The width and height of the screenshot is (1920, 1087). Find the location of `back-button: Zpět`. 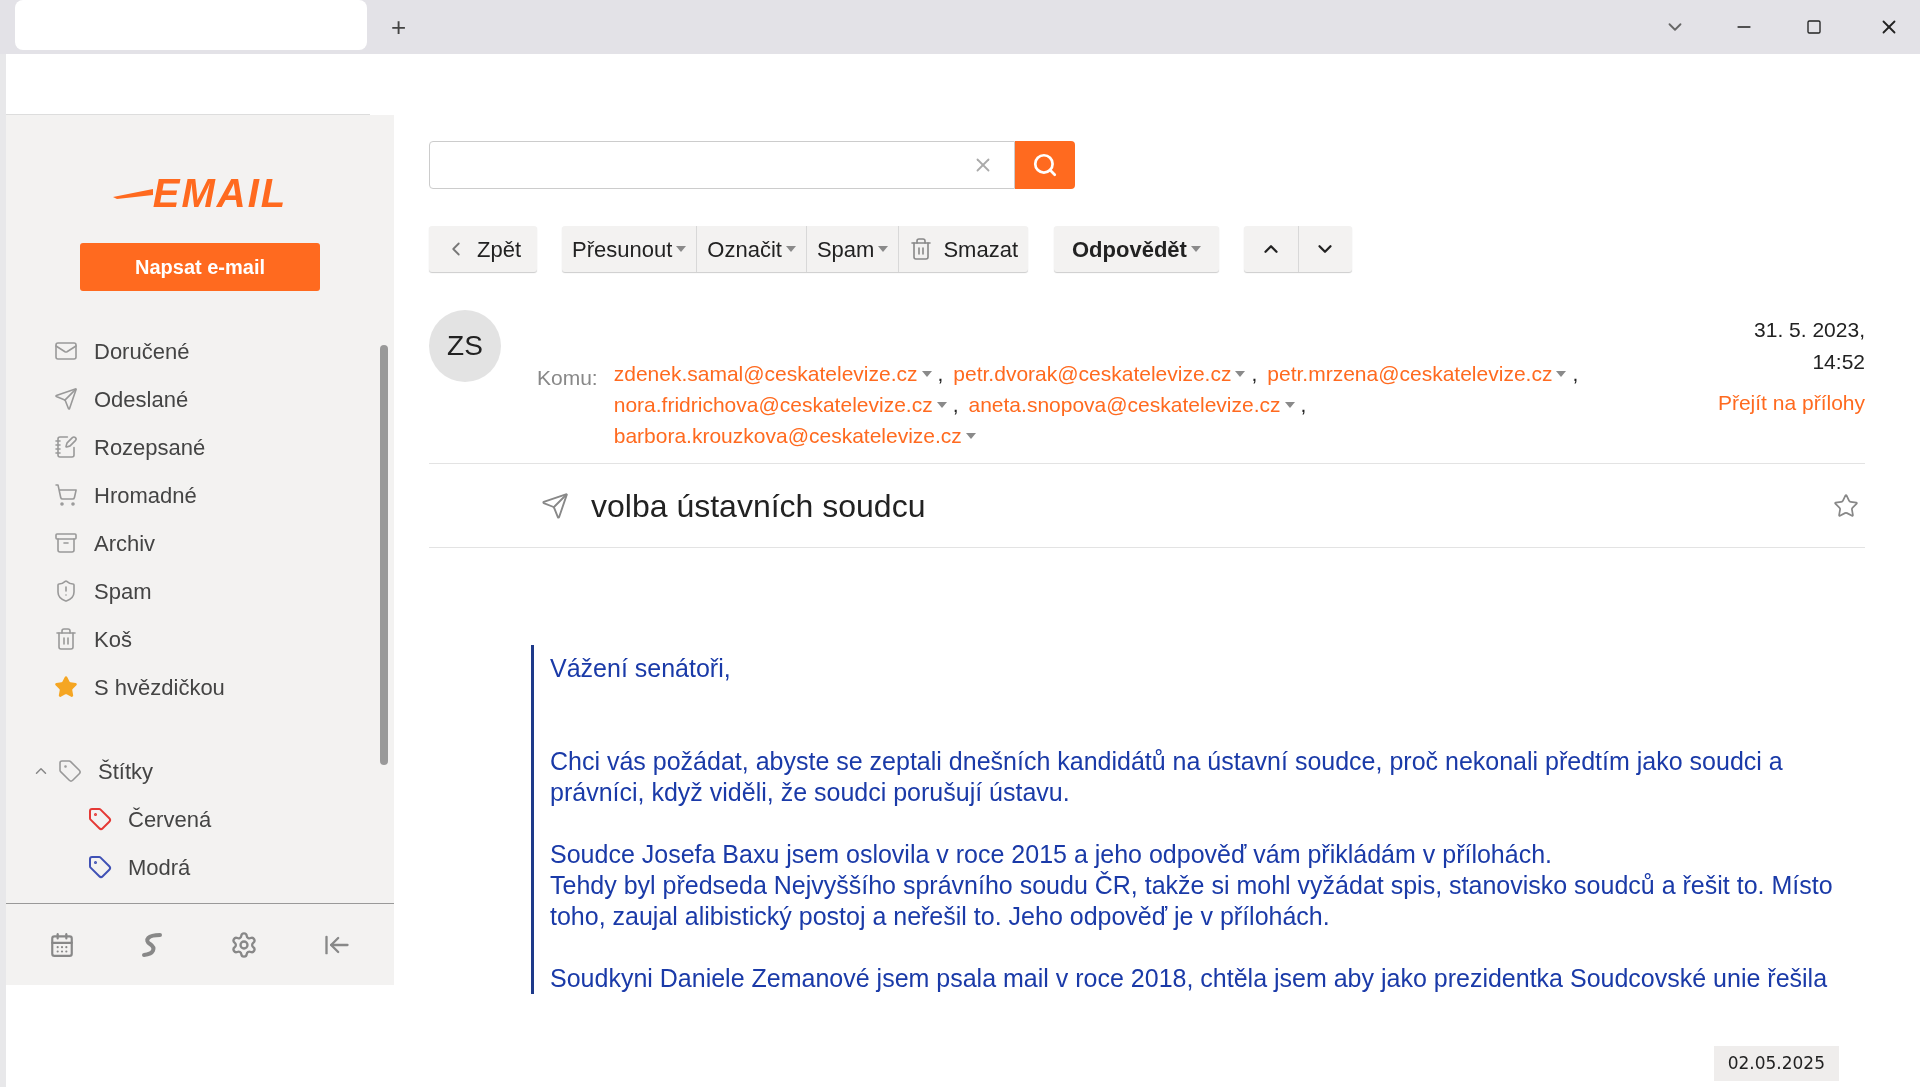

back-button: Zpět is located at coordinates (483, 249).